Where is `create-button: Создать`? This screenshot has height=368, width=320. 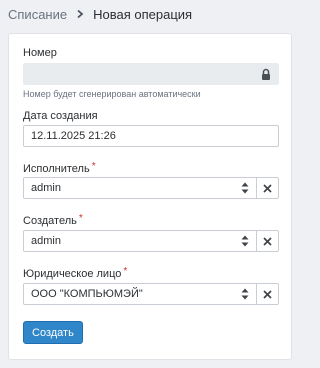 create-button: Создать is located at coordinates (53, 332).